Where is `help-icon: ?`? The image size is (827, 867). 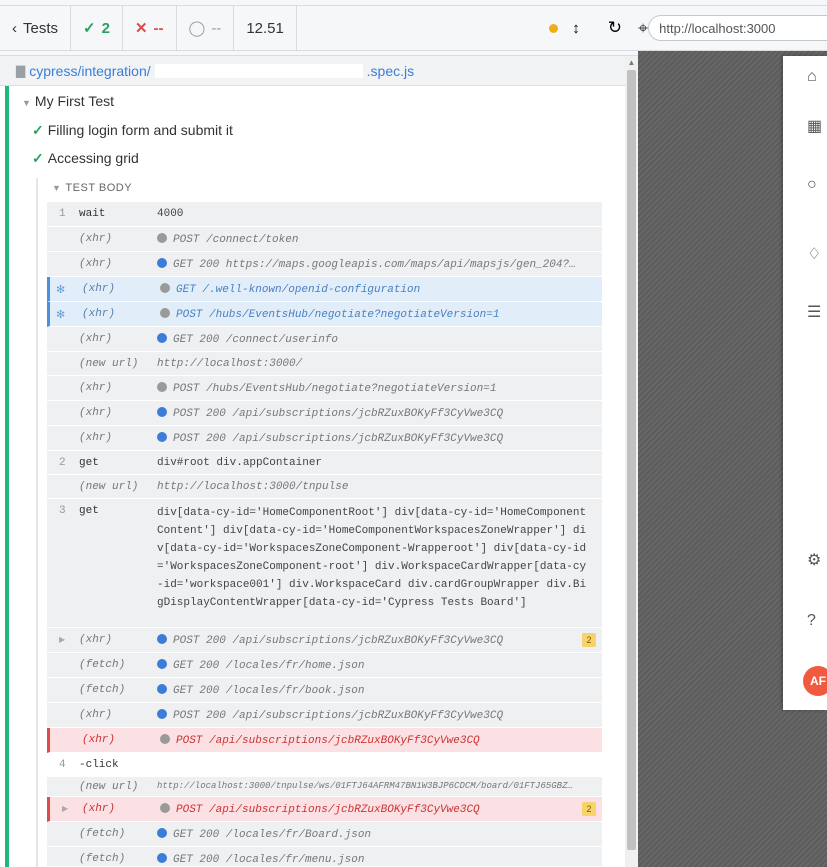
help-icon: ? is located at coordinates (811, 621).